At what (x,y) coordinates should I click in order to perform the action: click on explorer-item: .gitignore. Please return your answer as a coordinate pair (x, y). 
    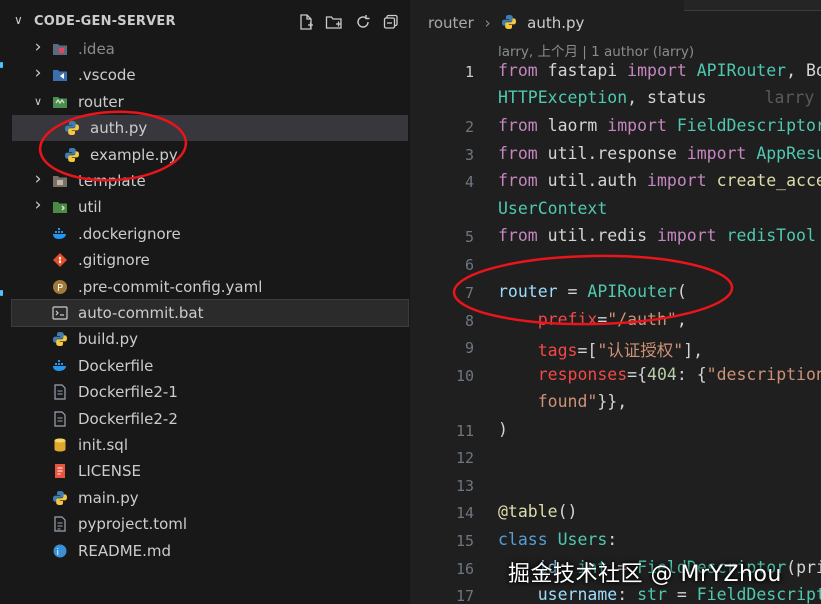
    Looking at the image, I should click on (210, 260).